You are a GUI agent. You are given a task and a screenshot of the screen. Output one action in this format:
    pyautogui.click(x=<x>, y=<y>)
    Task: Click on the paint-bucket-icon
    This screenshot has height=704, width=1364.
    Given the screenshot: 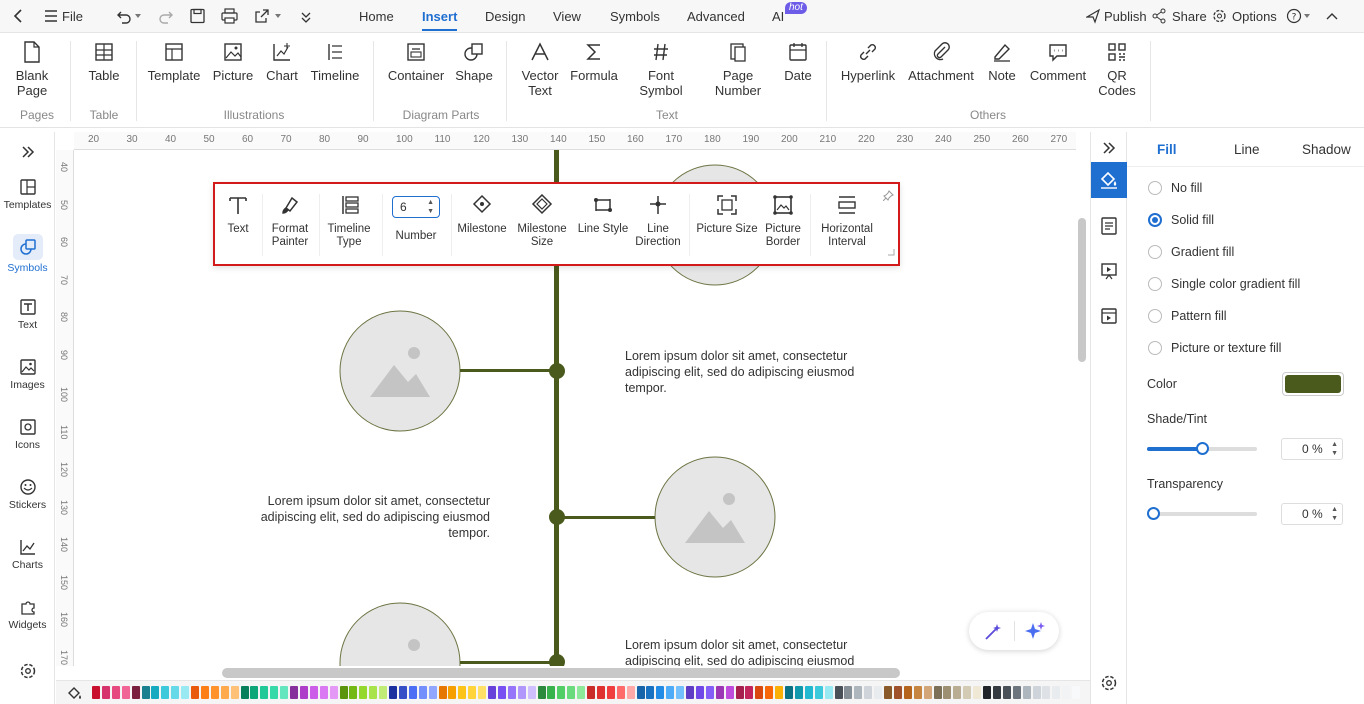 What is the action you would take?
    pyautogui.click(x=75, y=693)
    